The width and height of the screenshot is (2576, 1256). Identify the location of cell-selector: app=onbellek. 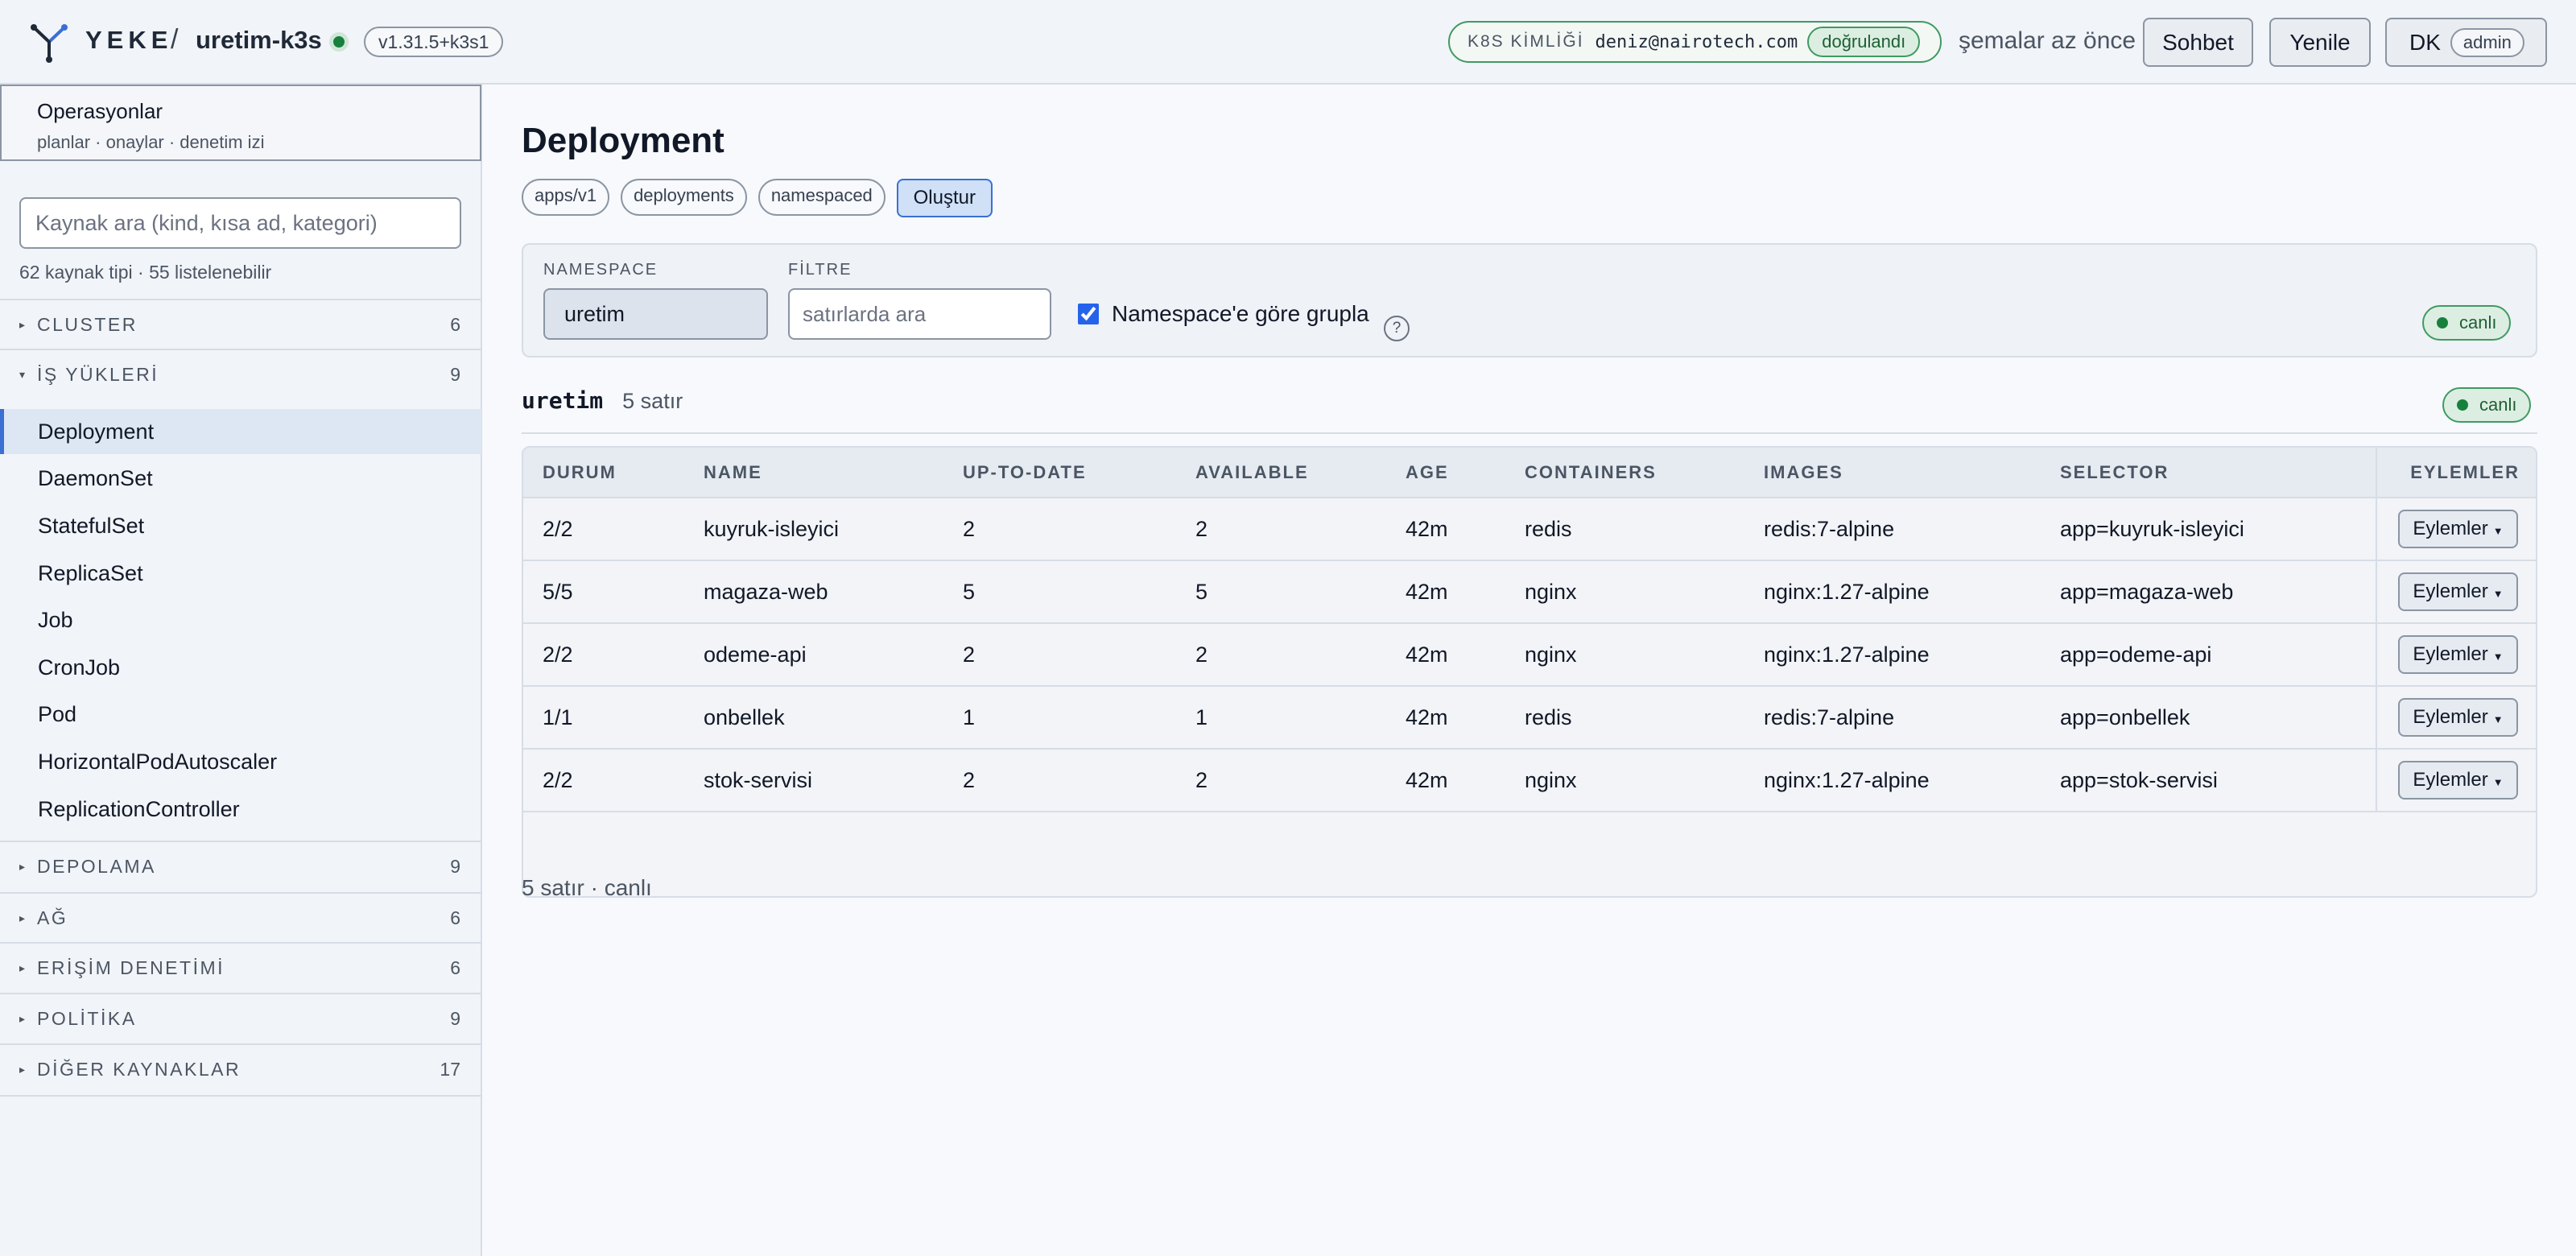
(2208, 718).